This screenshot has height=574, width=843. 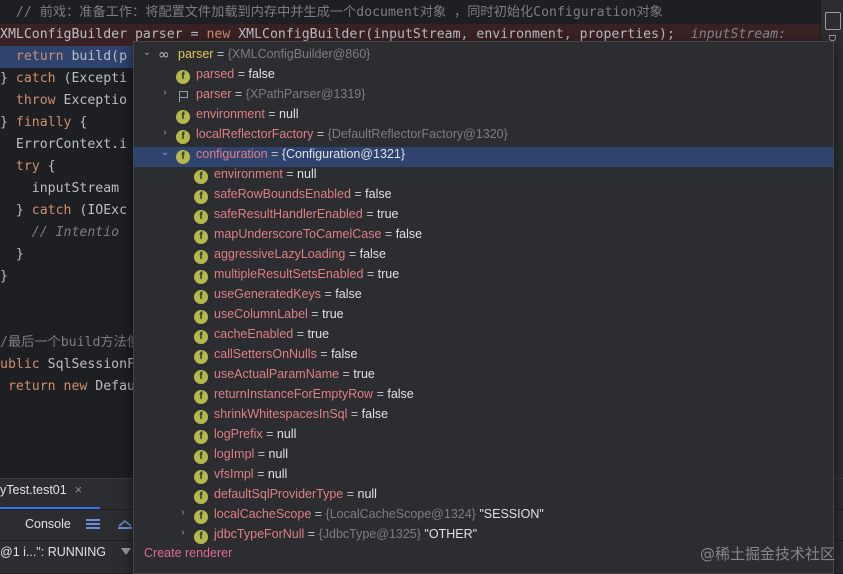 I want to click on variable-row: f aggressiveLazyLoading = false, so click(x=483, y=257).